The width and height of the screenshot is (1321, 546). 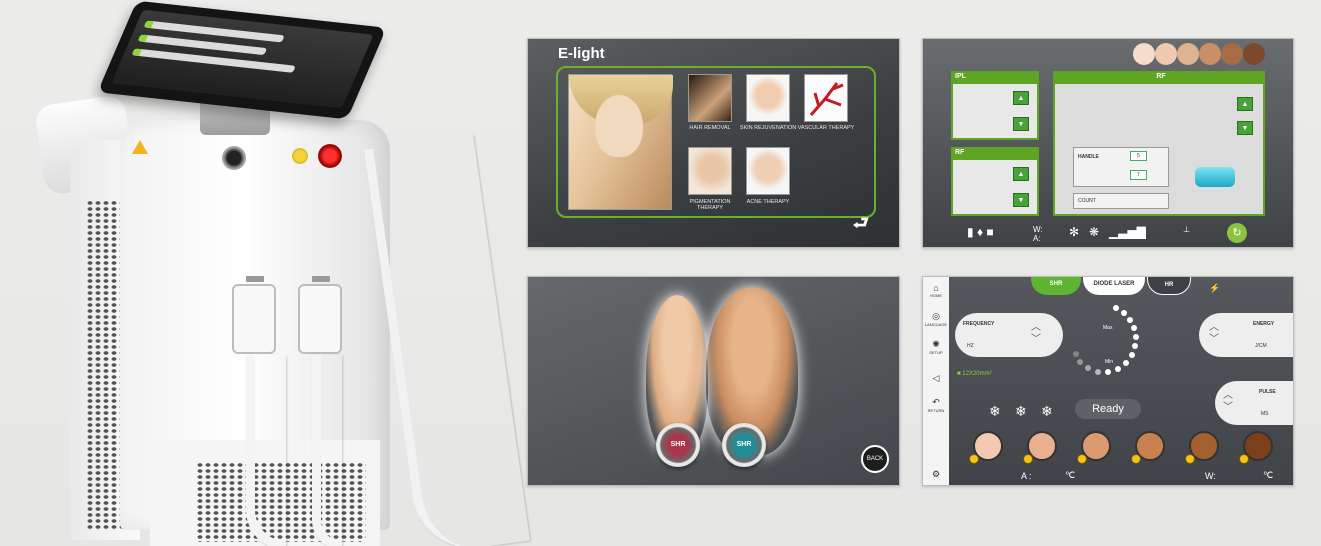 What do you see at coordinates (710, 205) in the screenshot?
I see `treatment-label: PIGMENTATION THERAPY` at bounding box center [710, 205].